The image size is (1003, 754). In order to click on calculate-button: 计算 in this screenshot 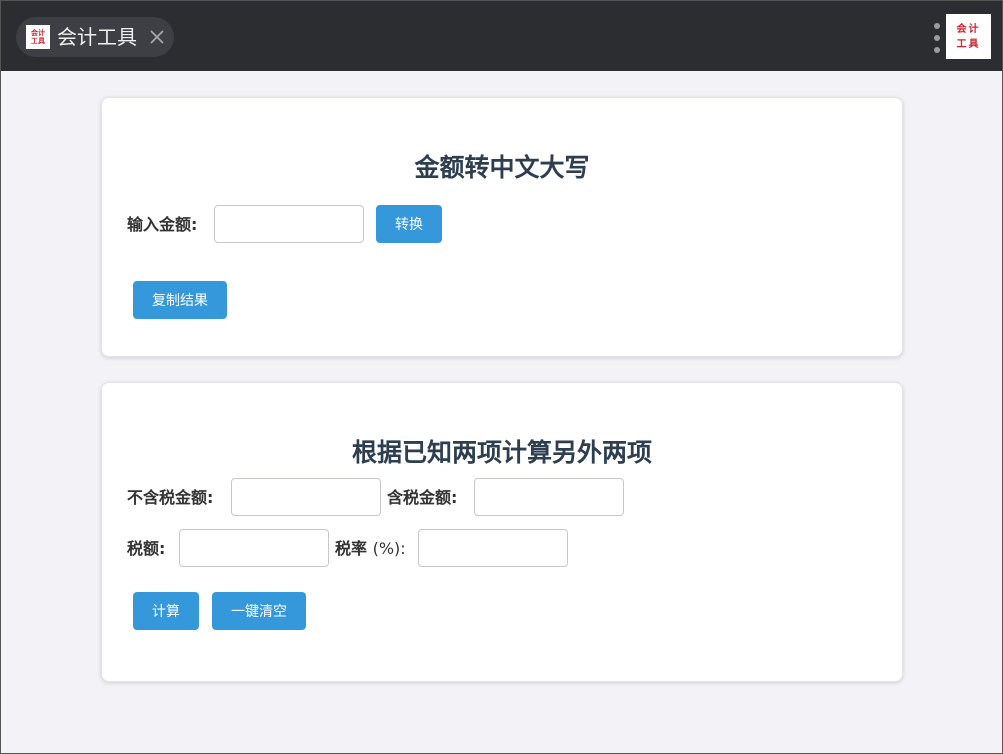, I will do `click(166, 611)`.